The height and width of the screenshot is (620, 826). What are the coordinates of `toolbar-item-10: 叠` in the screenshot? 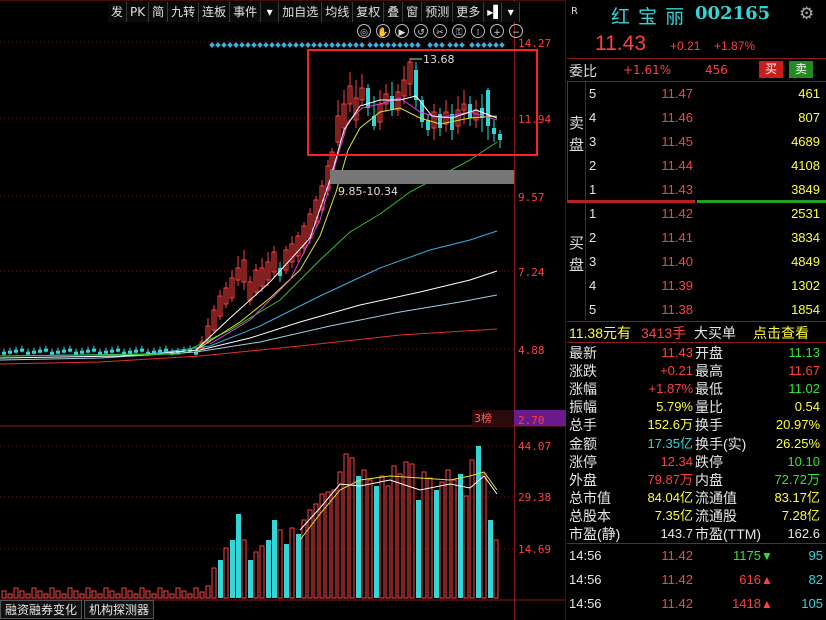 It's located at (394, 12).